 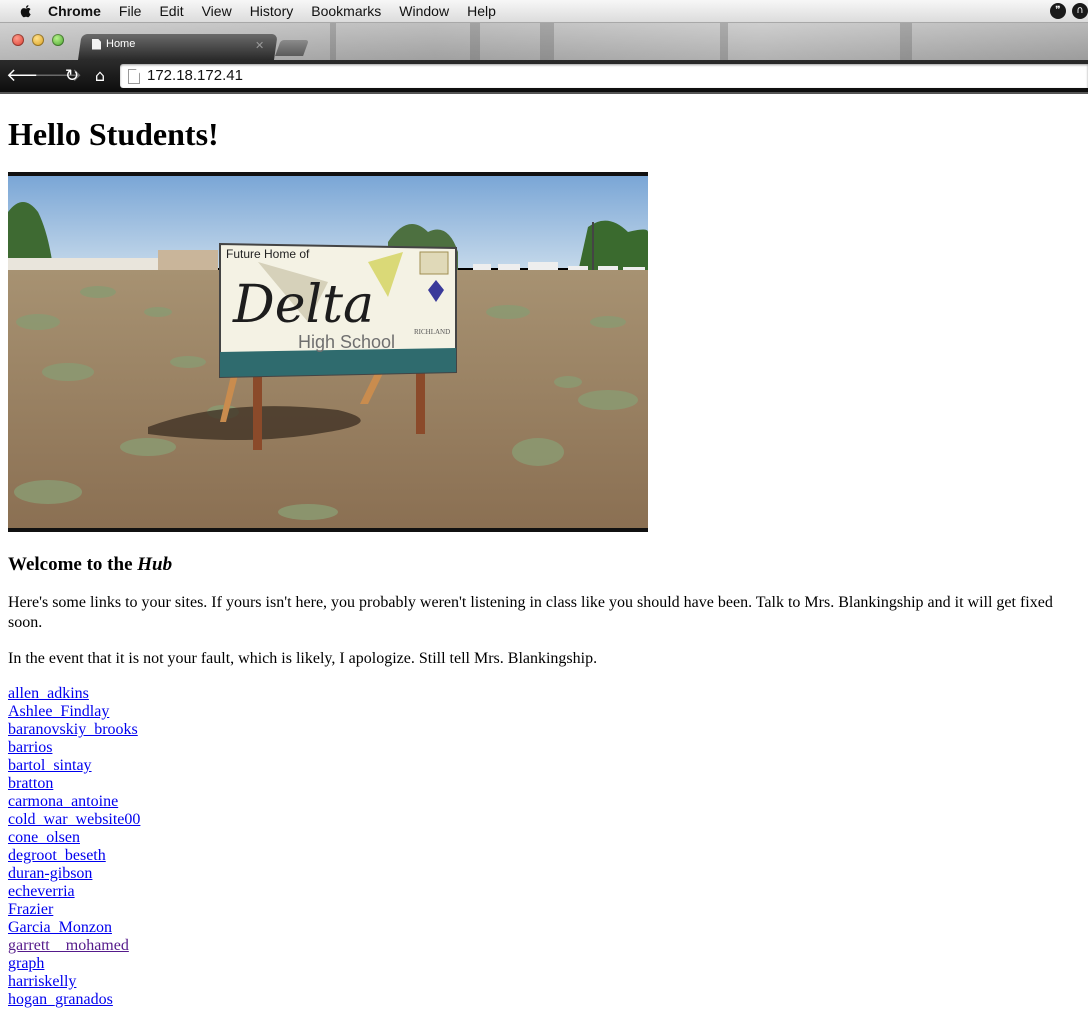 I want to click on student-link: duran-gibson, so click(x=546, y=874).